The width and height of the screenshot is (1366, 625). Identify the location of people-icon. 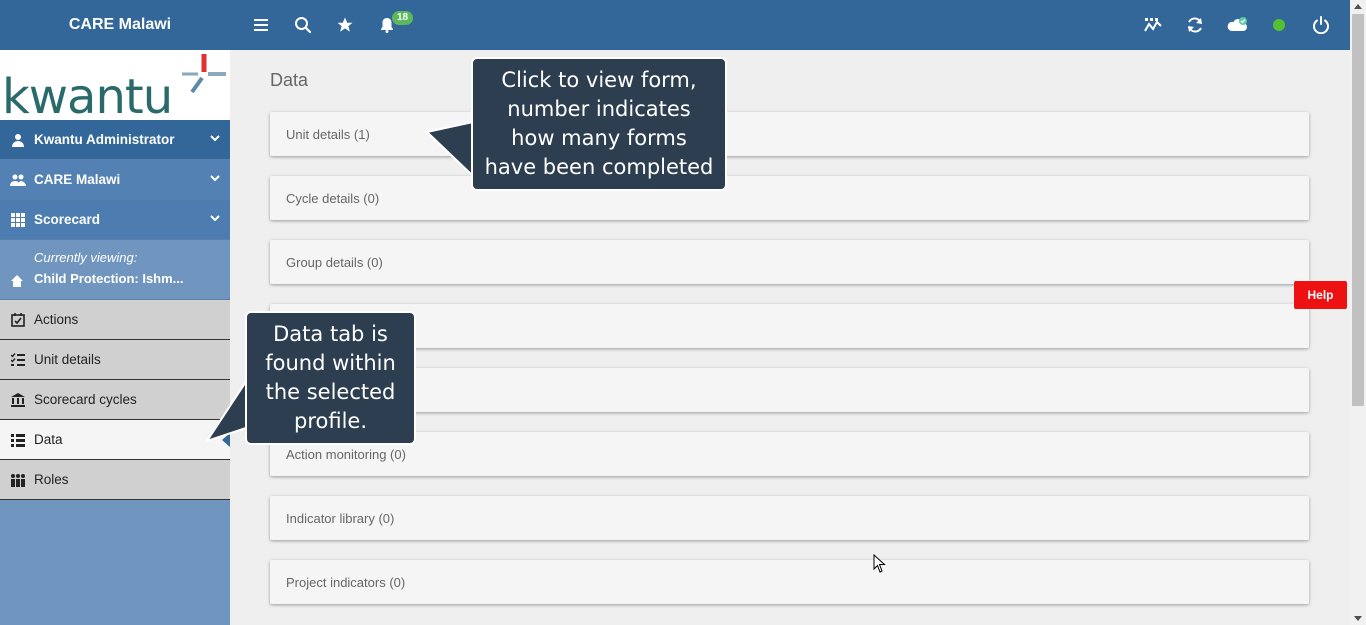
(18, 480).